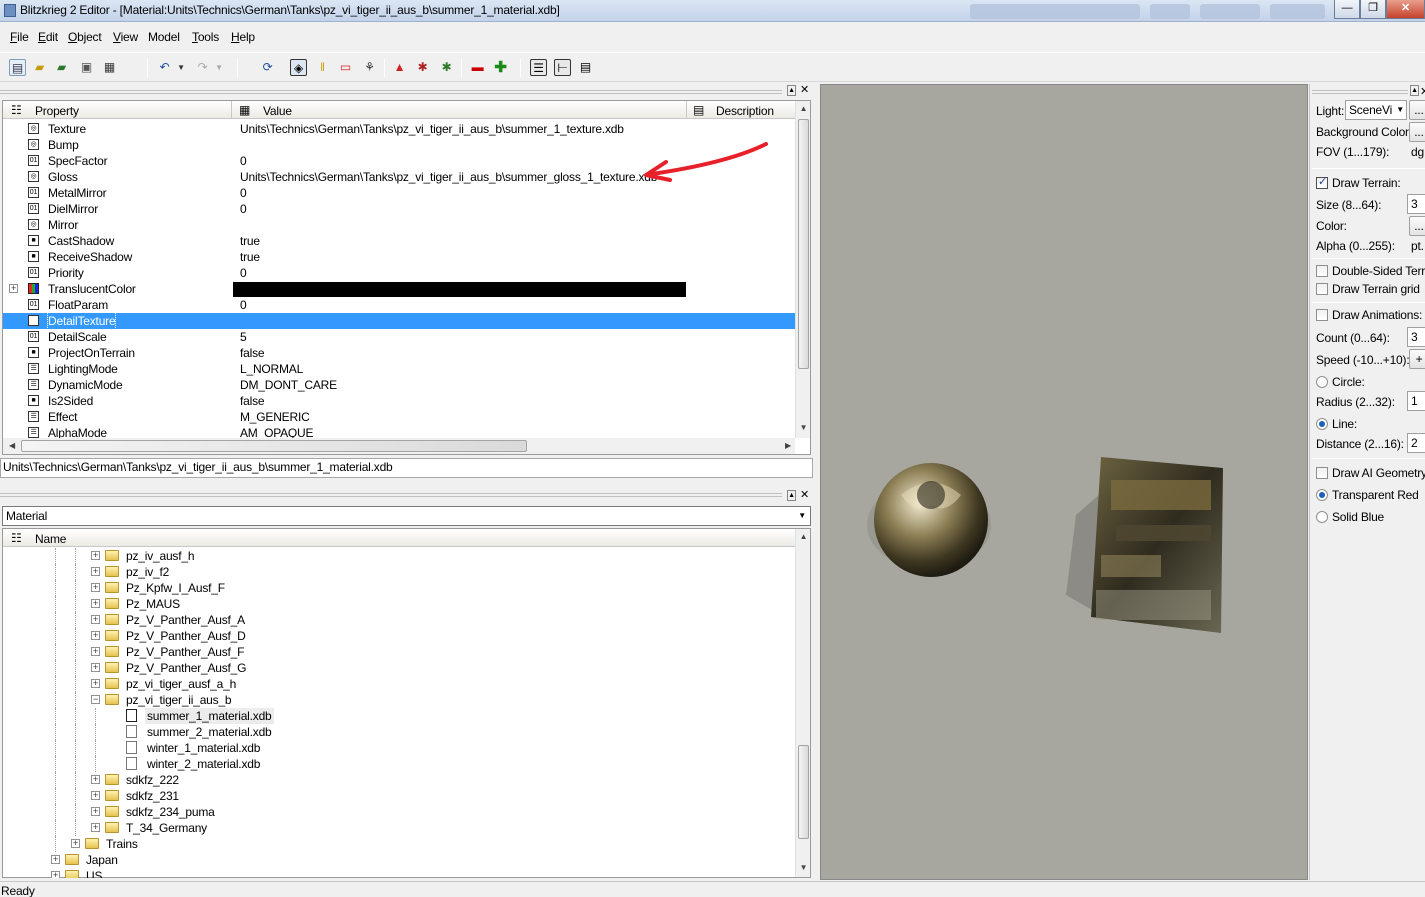 Image resolution: width=1425 pixels, height=897 pixels. Describe the element at coordinates (86, 67) in the screenshot. I see `save-icon: ▣` at that location.